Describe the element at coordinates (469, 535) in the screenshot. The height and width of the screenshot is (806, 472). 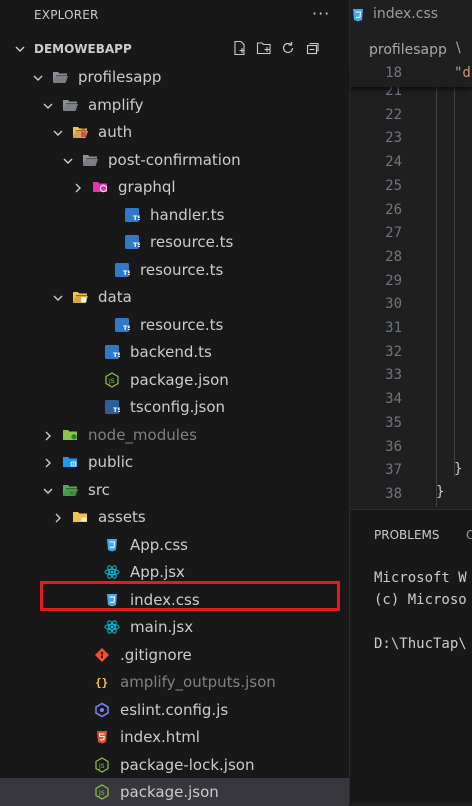
I see `tab-output: O` at that location.